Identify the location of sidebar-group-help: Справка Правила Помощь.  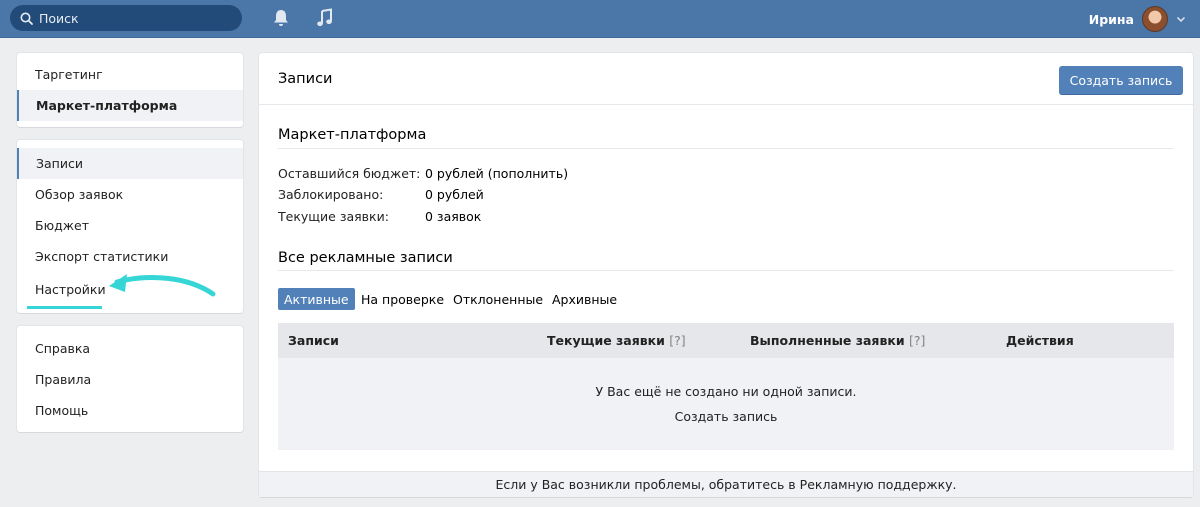
(130, 379).